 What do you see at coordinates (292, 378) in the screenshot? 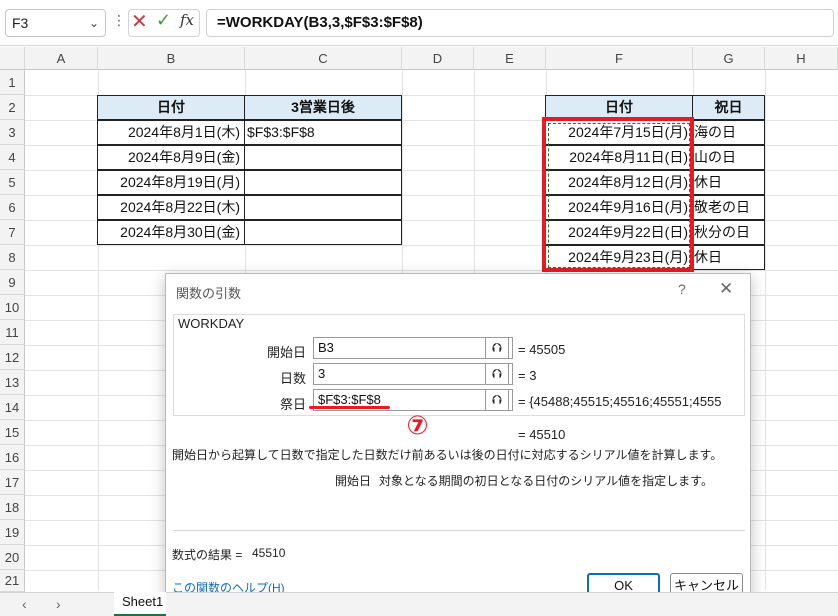
I see `arg-label-days: 日数` at bounding box center [292, 378].